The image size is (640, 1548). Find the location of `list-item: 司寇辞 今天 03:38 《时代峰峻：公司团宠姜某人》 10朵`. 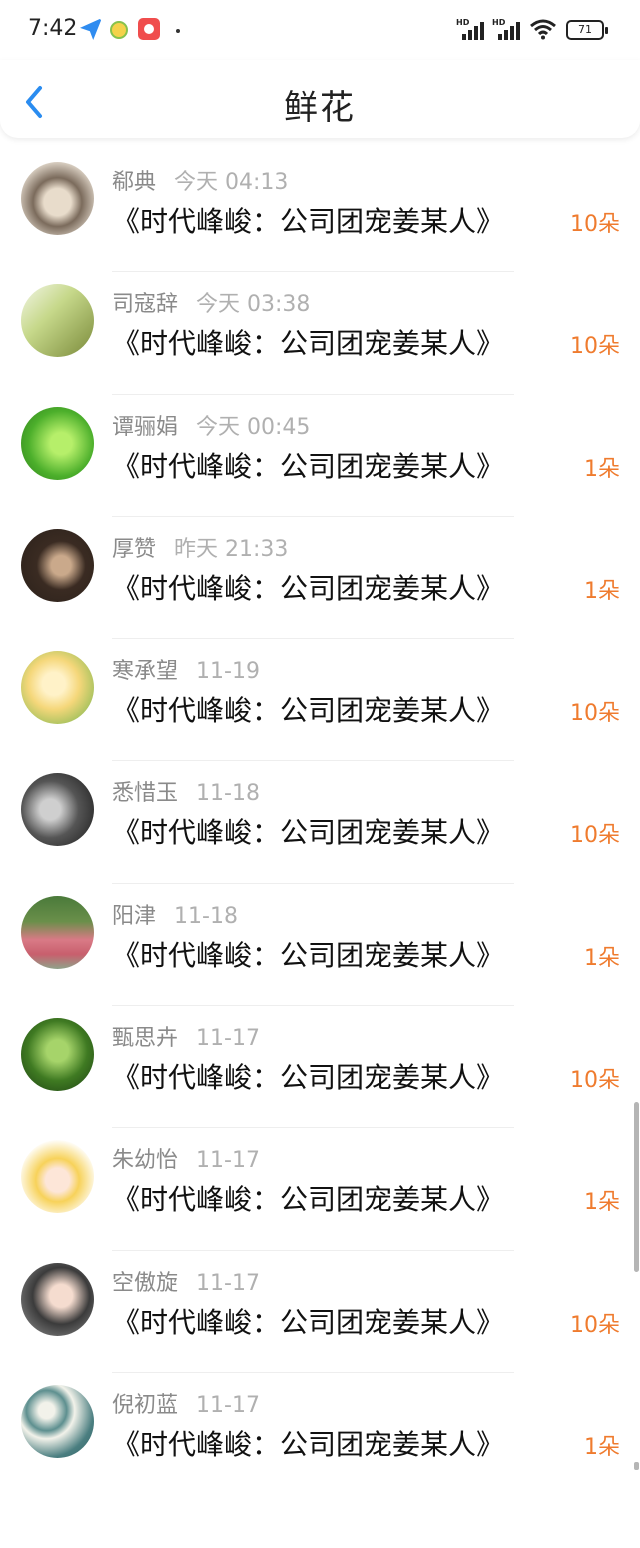

list-item: 司寇辞 今天 03:38 《时代峰峻：公司团宠姜某人》 10朵 is located at coordinates (320, 333).